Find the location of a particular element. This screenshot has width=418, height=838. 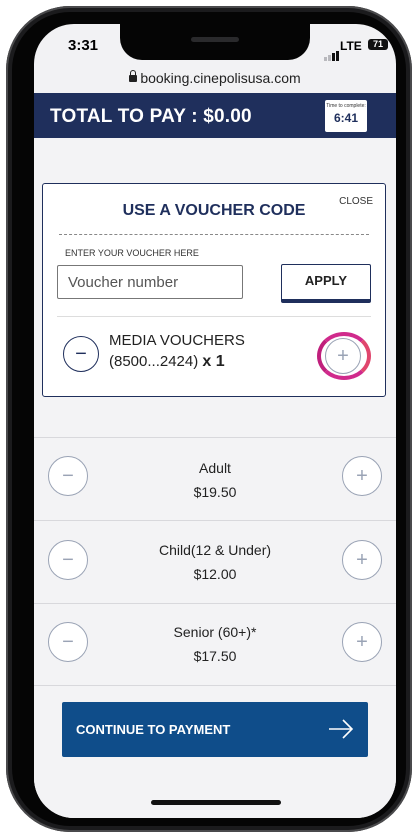

timer-label: Time to complete: is located at coordinates (346, 106).